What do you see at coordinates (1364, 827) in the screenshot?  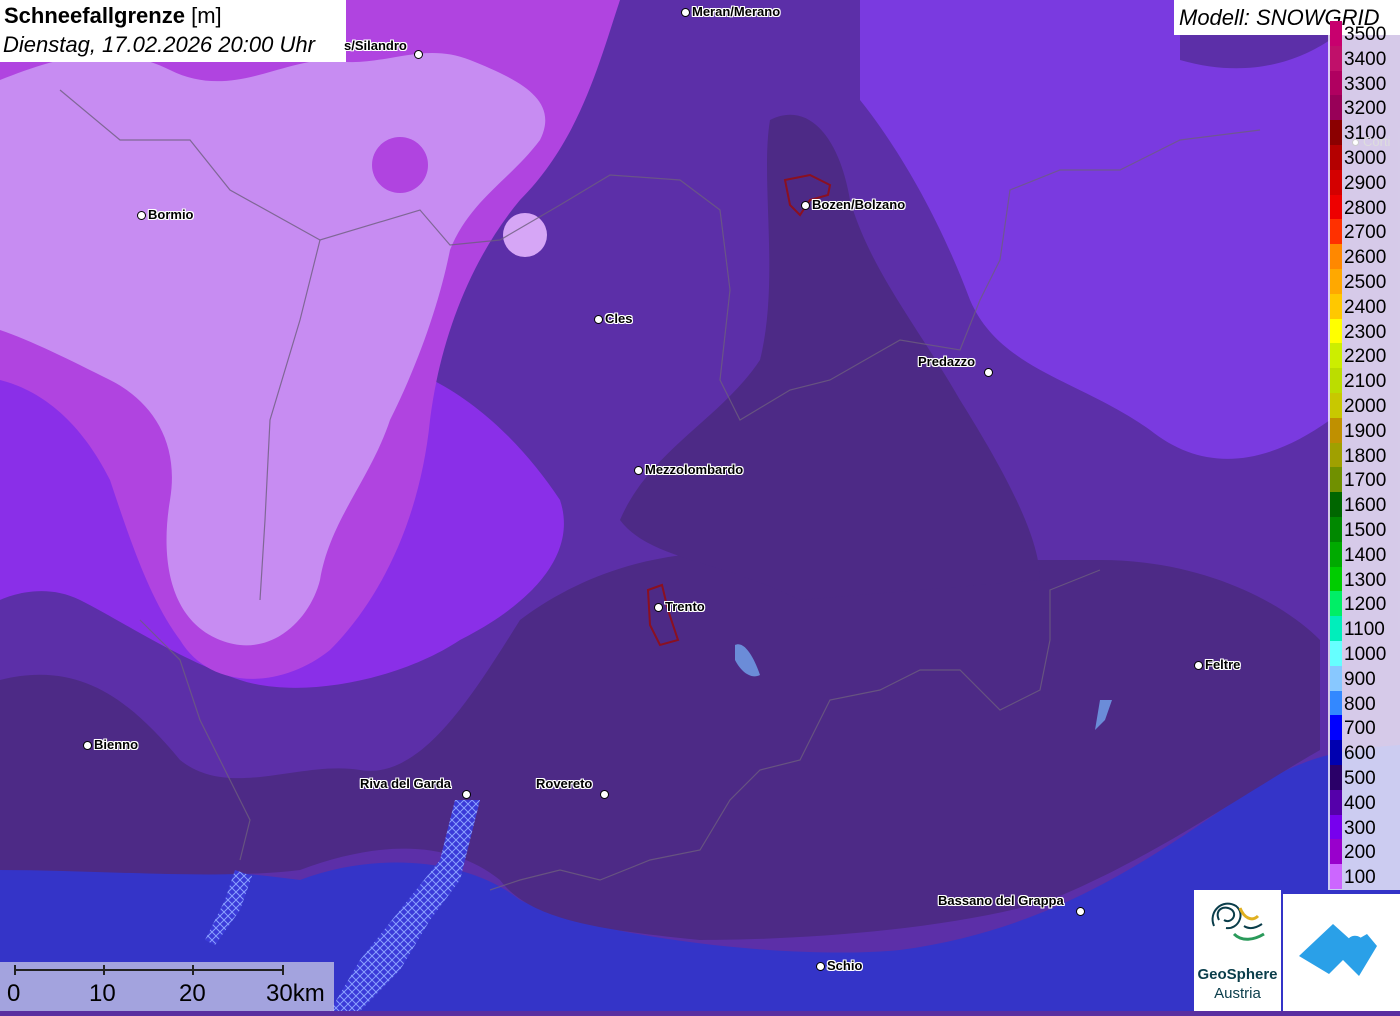 I see `legend-entry: 300` at bounding box center [1364, 827].